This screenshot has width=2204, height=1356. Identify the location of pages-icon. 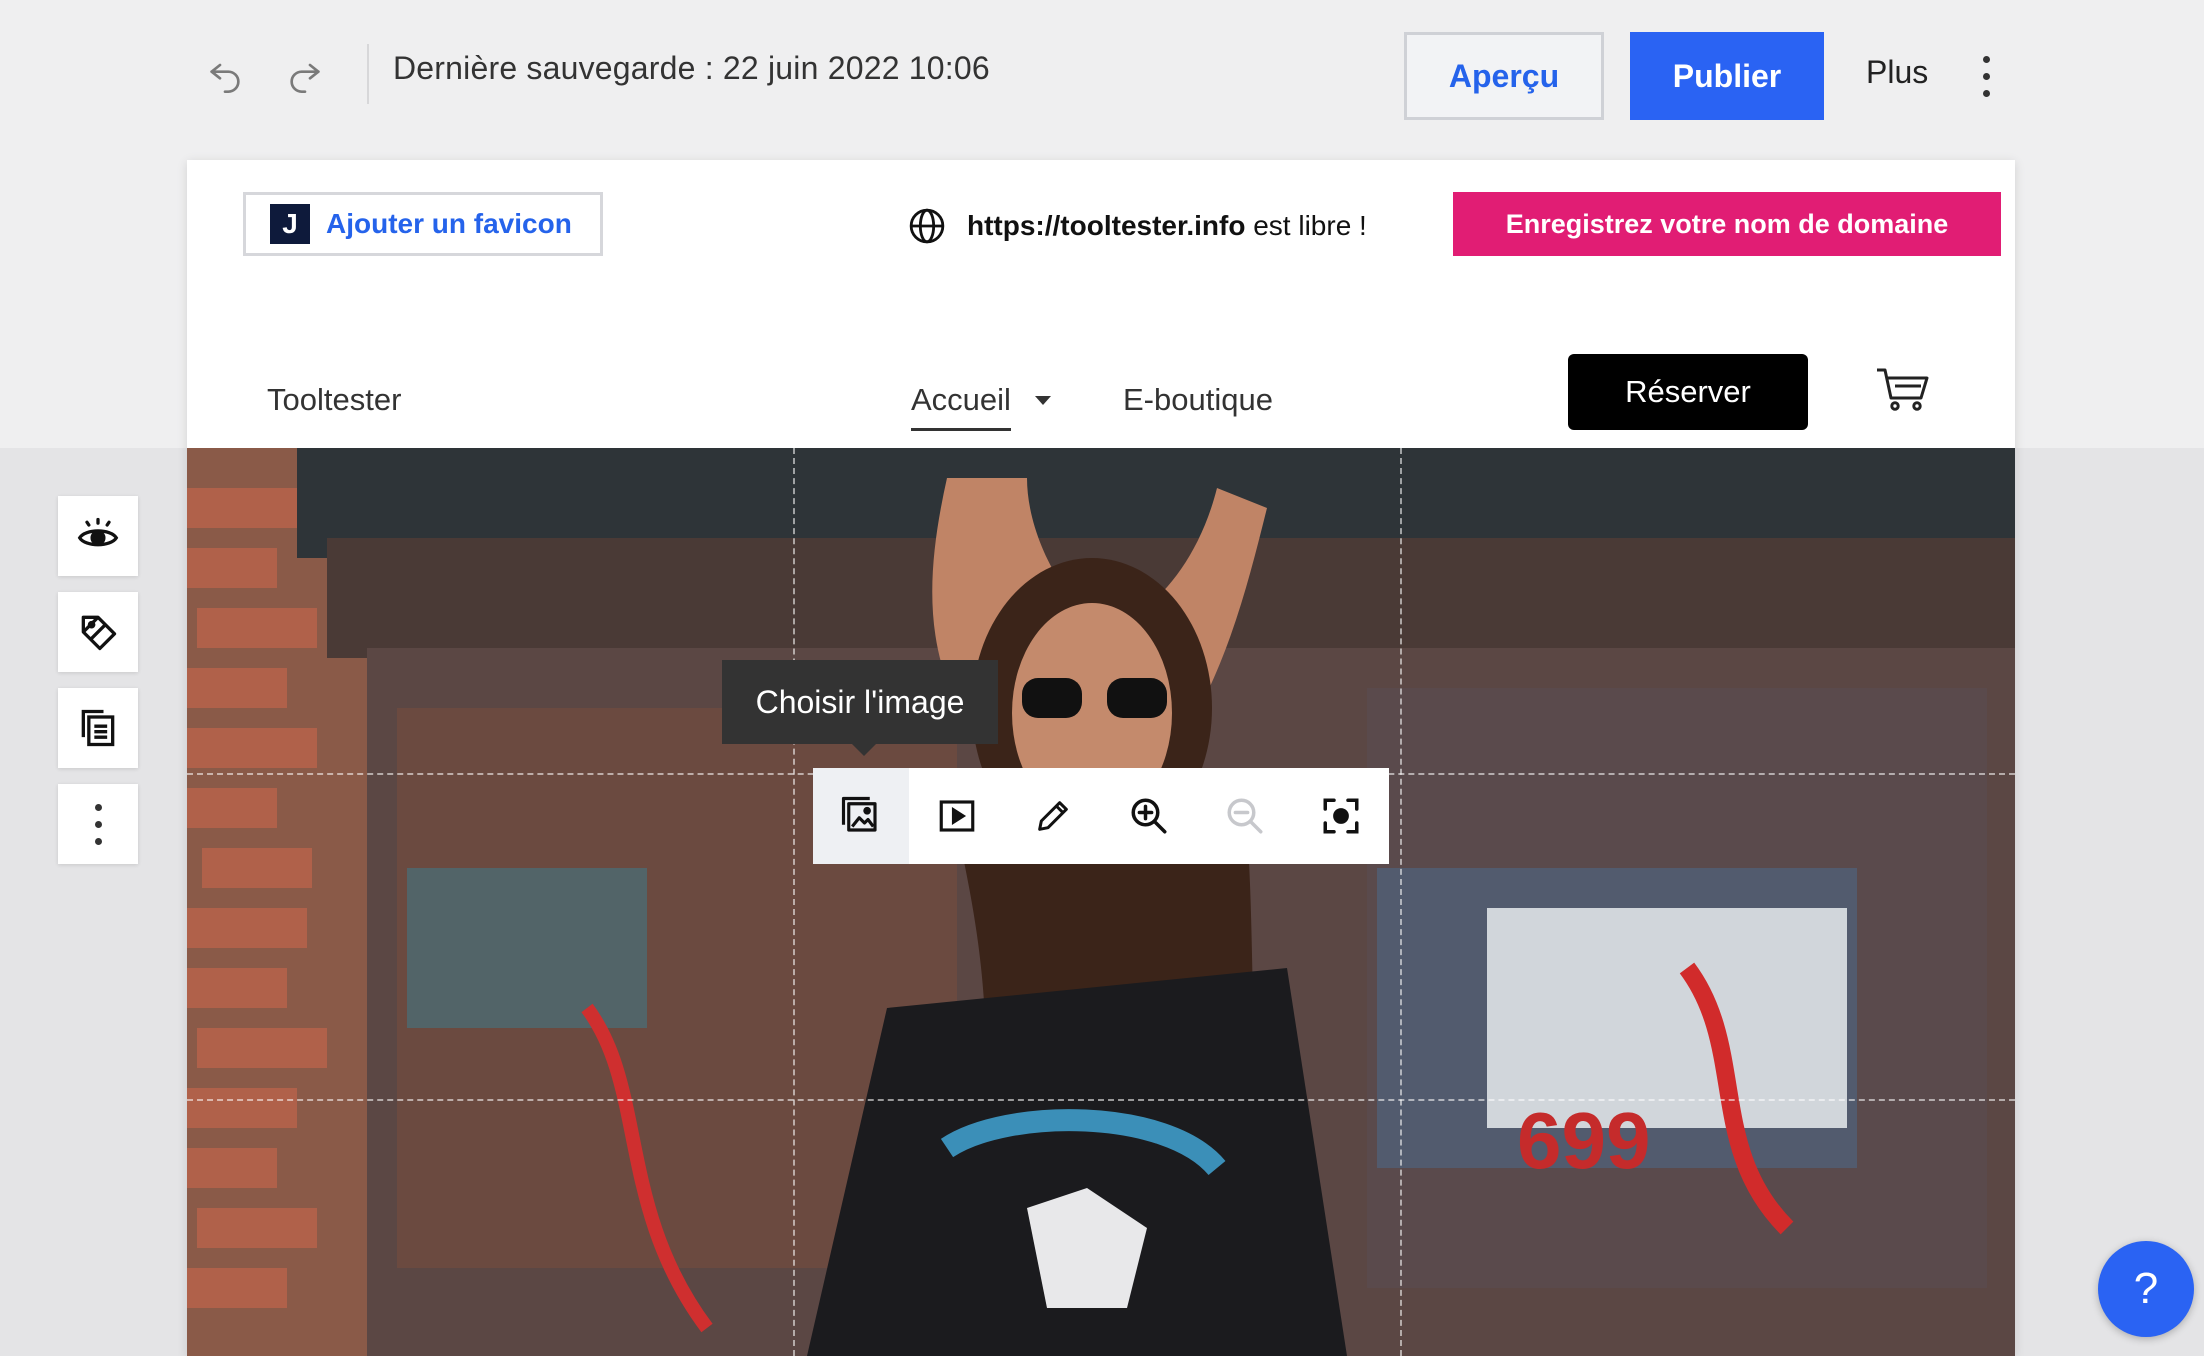
(98, 728).